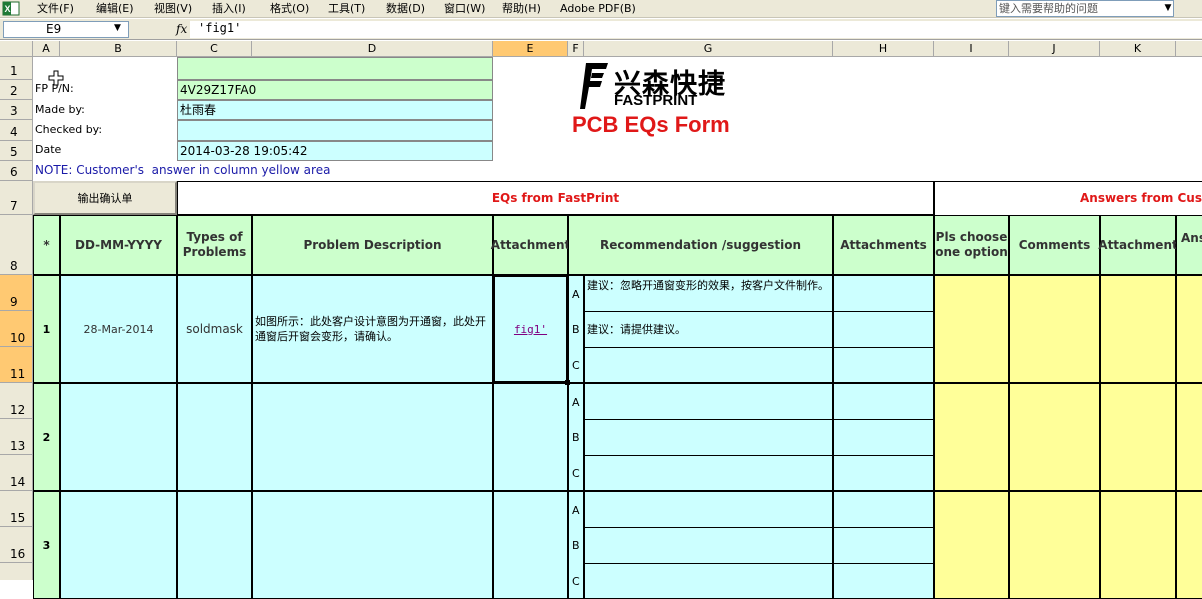 The height and width of the screenshot is (599, 1202). I want to click on eq-date: 28-Mar-2014, so click(118, 329).